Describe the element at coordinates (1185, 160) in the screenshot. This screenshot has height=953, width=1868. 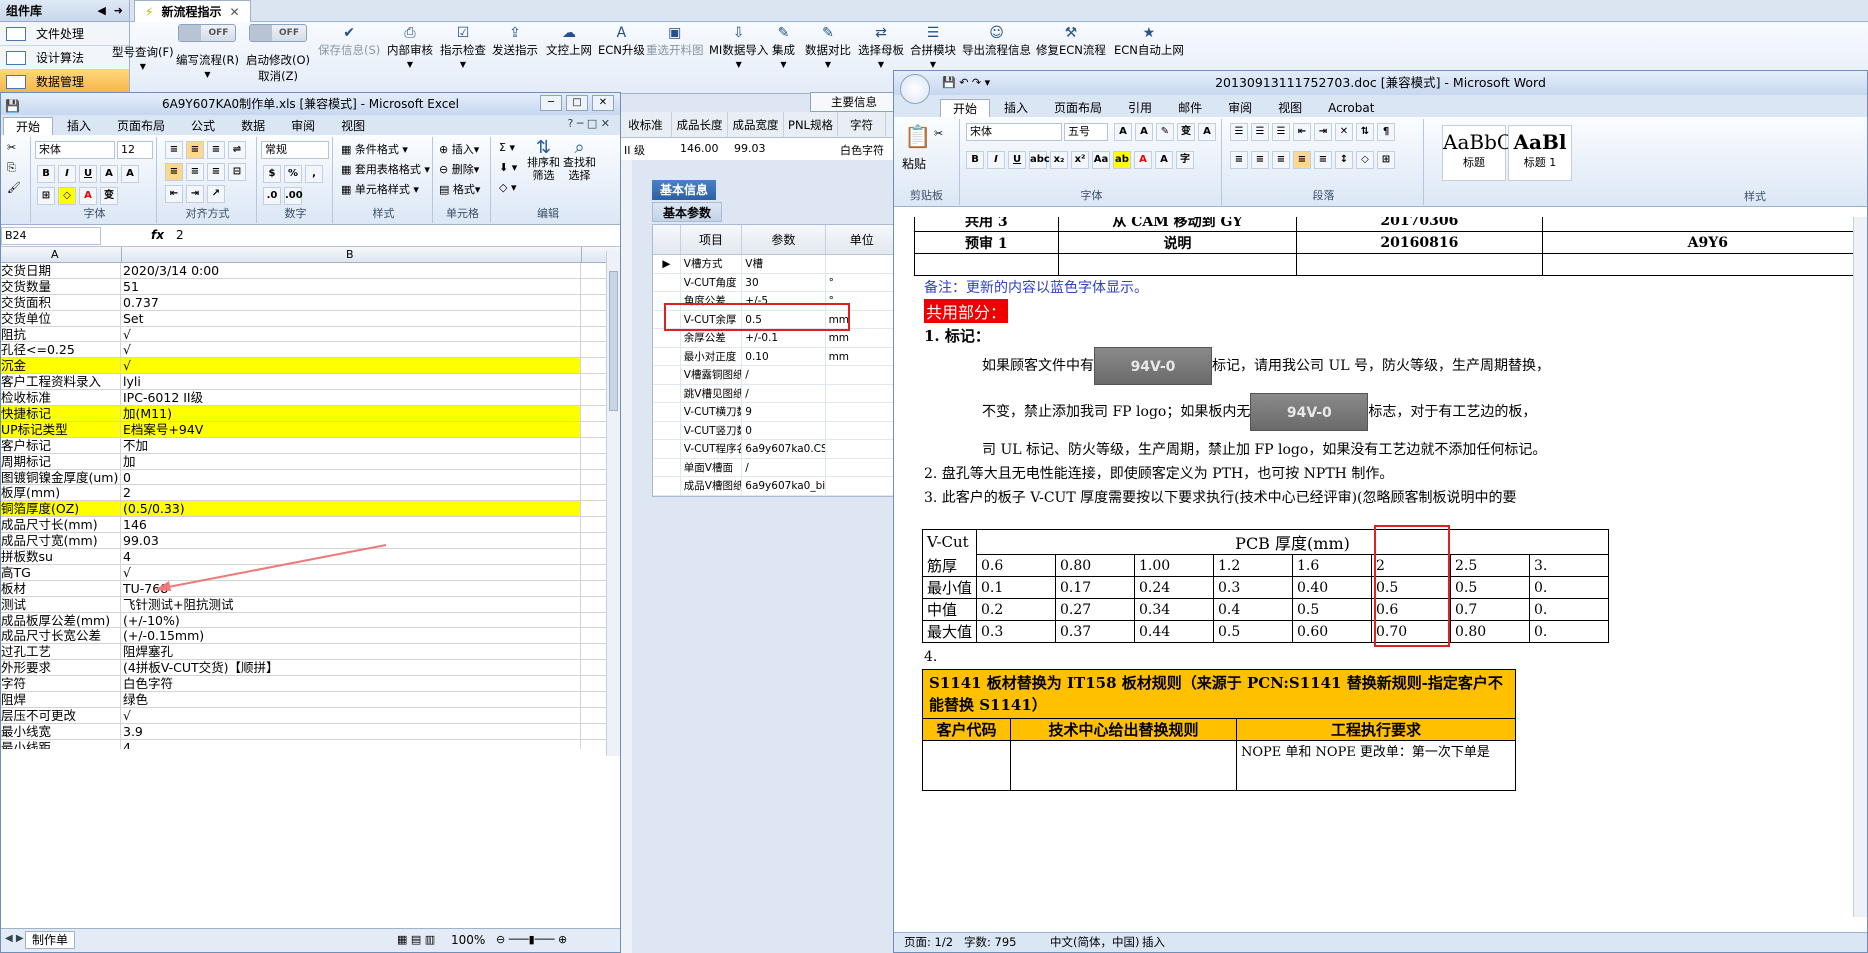
I see `enclose-char-icon: 字` at that location.